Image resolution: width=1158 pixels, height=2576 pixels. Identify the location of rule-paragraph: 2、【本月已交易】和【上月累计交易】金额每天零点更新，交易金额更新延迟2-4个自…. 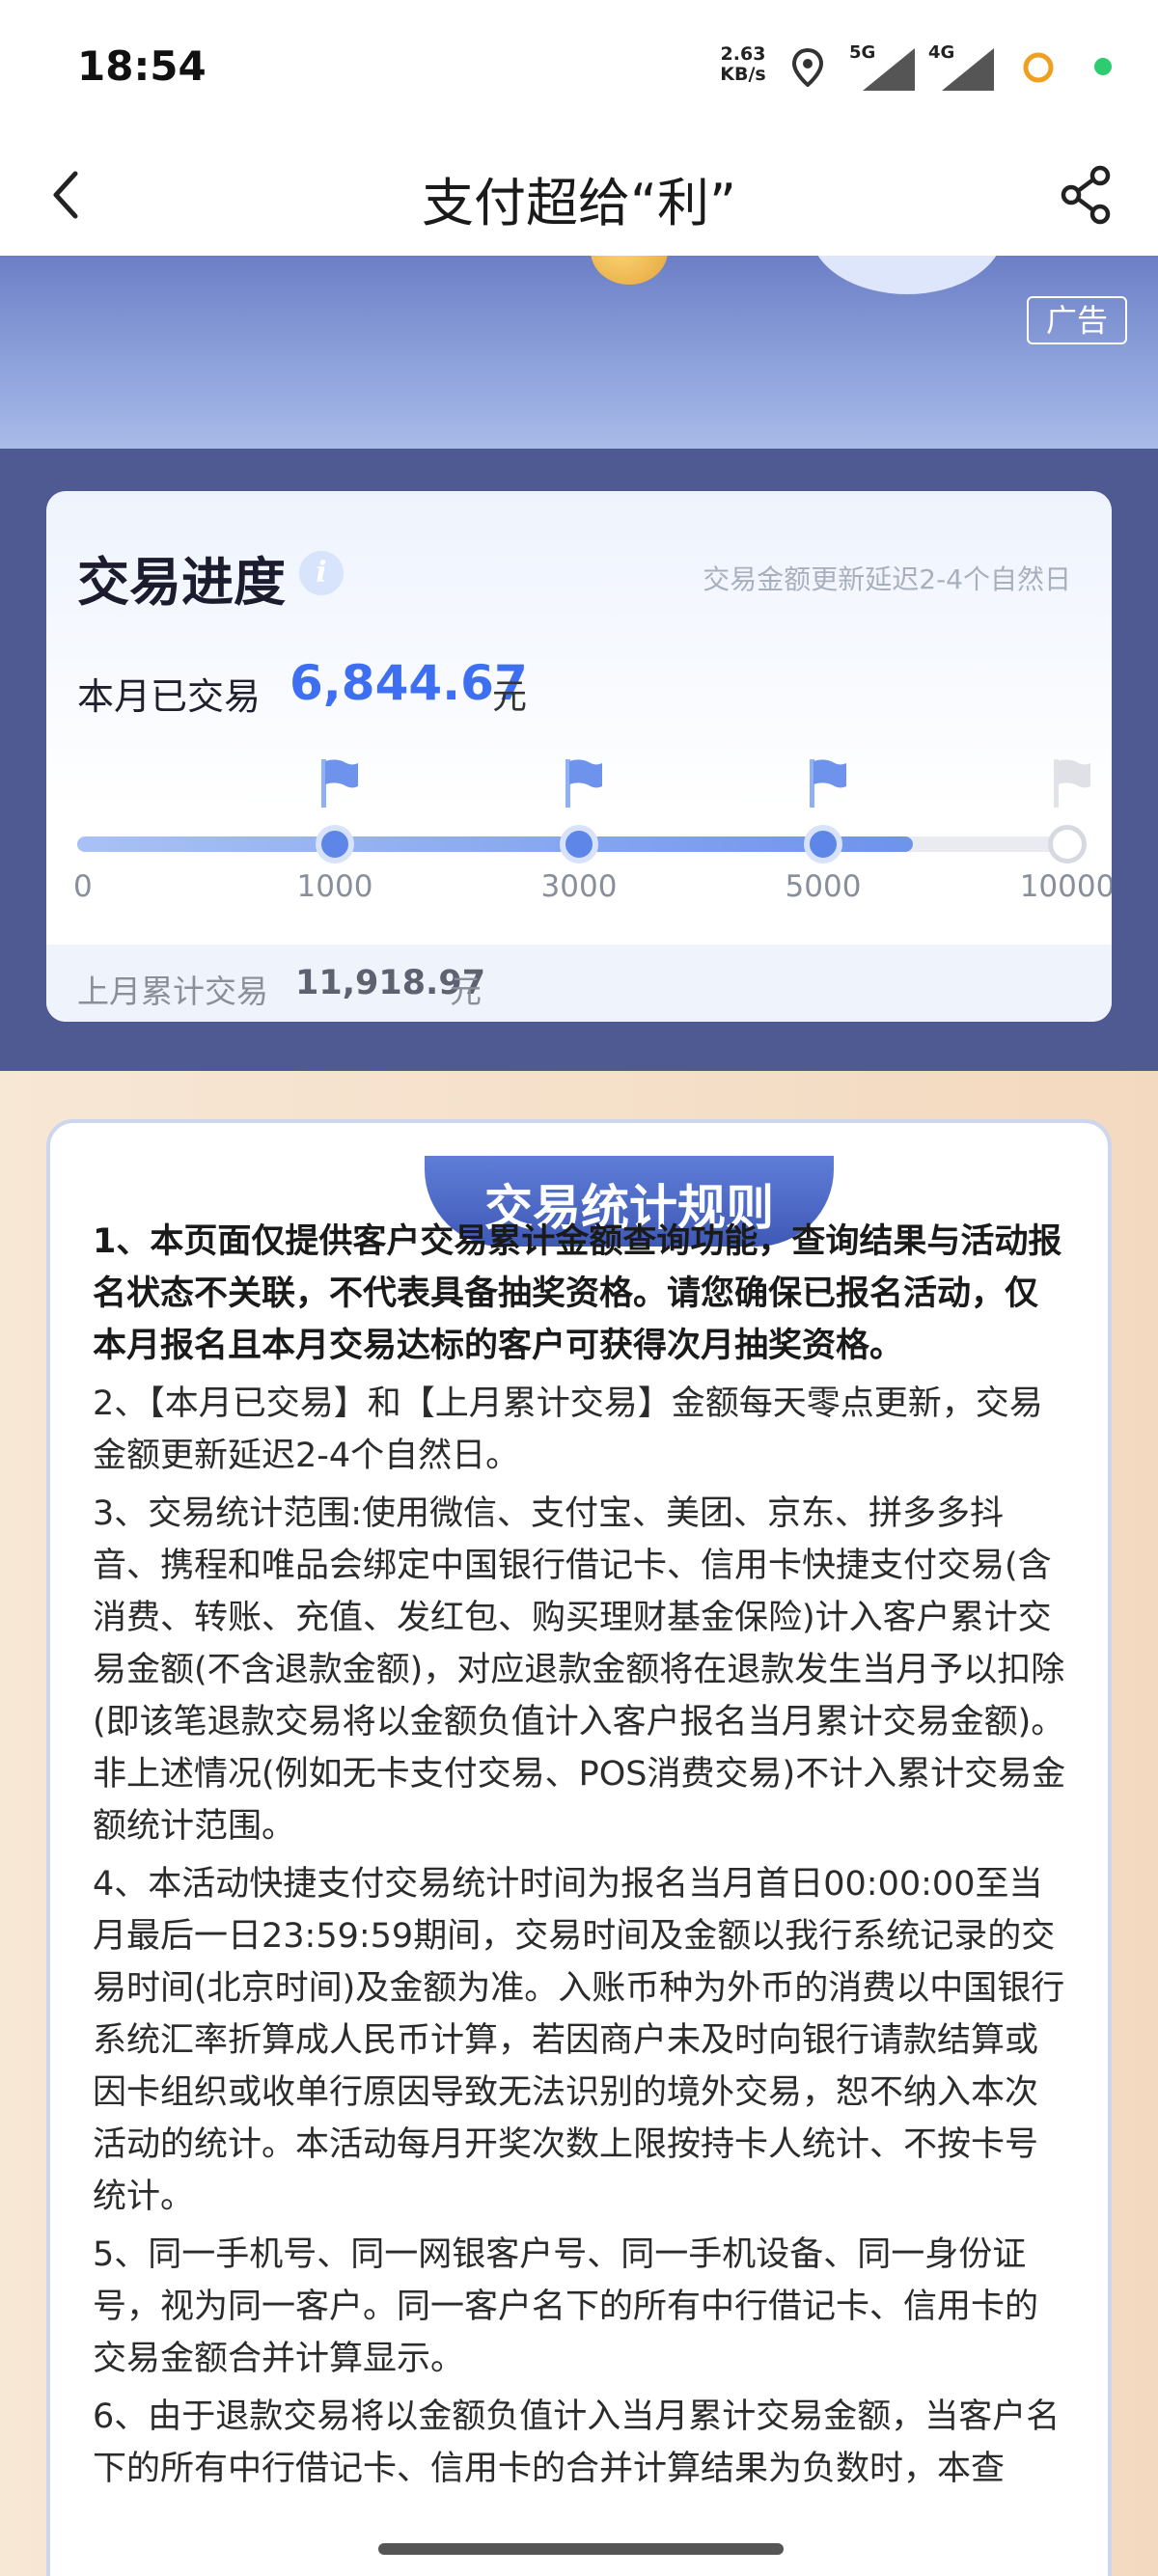
(568, 1429).